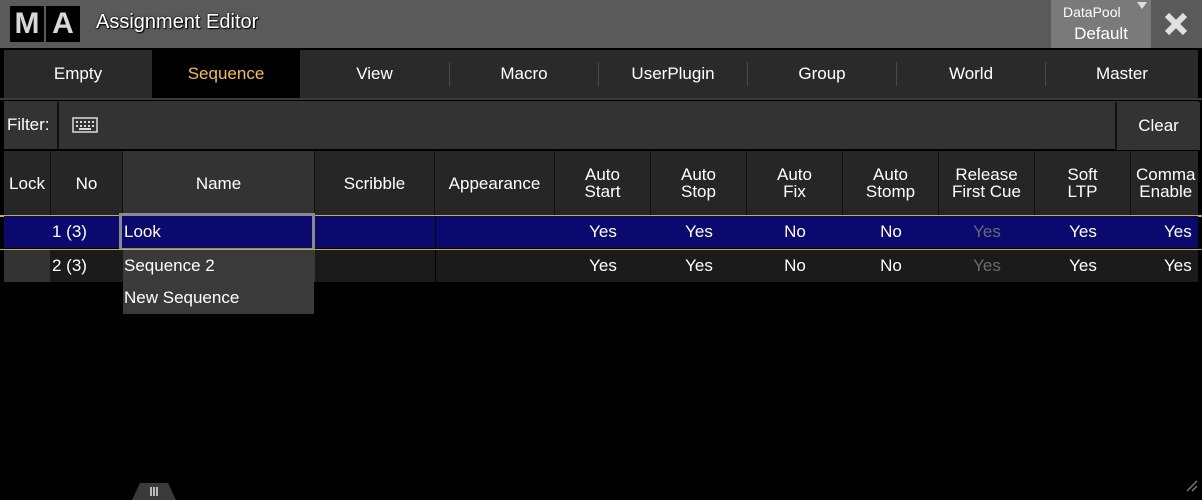 The image size is (1202, 500). What do you see at coordinates (987, 183) in the screenshot?
I see `column-header-release-first-cue: Release First Cue` at bounding box center [987, 183].